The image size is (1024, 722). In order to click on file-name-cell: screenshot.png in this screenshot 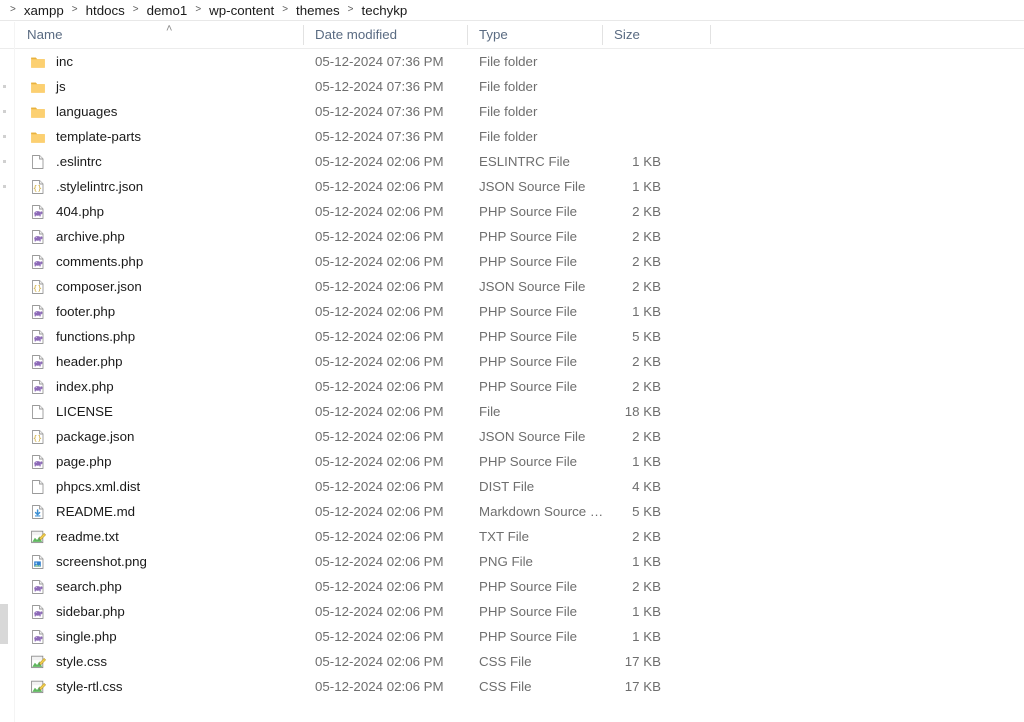, I will do `click(151, 562)`.